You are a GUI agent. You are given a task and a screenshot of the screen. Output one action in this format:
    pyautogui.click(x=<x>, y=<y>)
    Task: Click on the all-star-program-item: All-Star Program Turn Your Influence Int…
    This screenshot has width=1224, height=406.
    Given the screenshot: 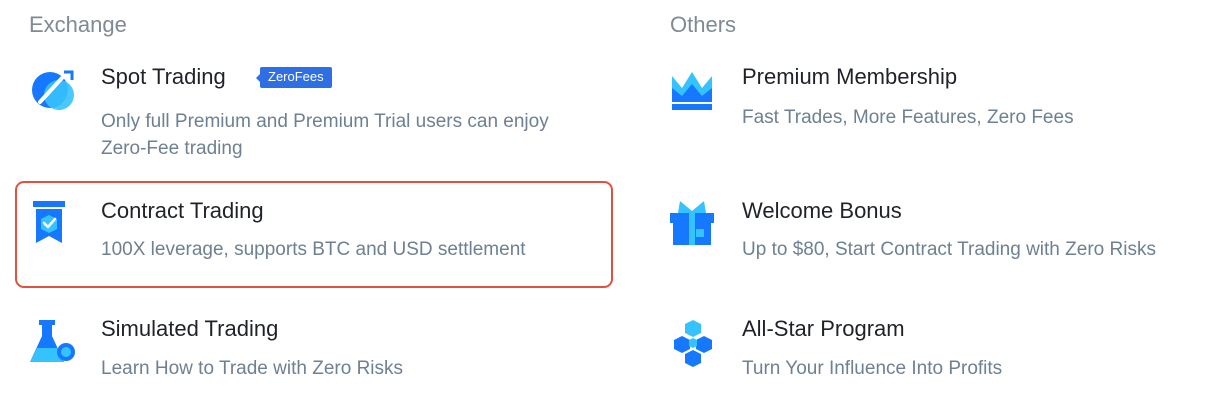 What is the action you would take?
    pyautogui.click(x=932, y=350)
    